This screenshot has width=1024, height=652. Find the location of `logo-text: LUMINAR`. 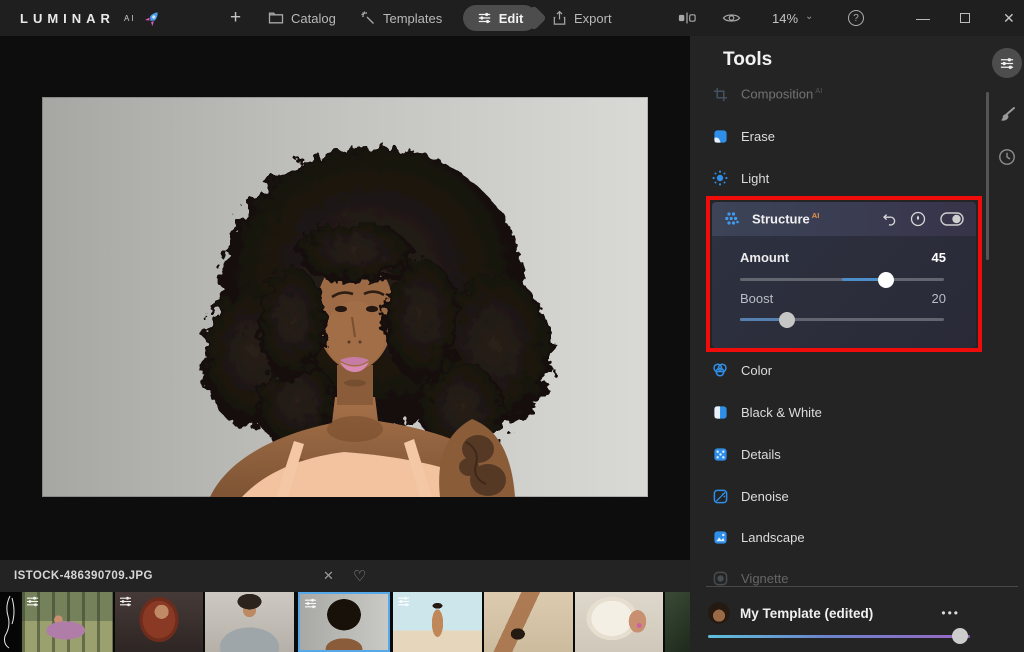

logo-text: LUMINAR is located at coordinates (67, 18).